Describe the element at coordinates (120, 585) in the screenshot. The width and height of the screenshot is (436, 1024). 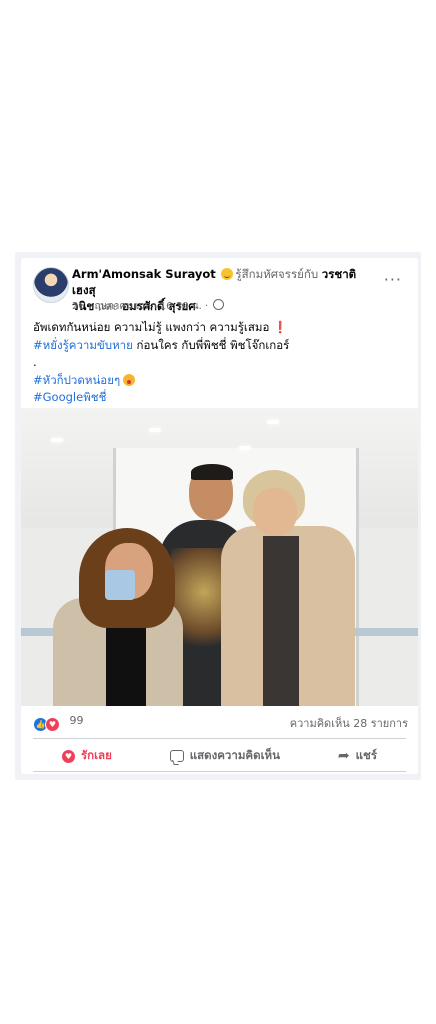
I see `person-left-mask` at that location.